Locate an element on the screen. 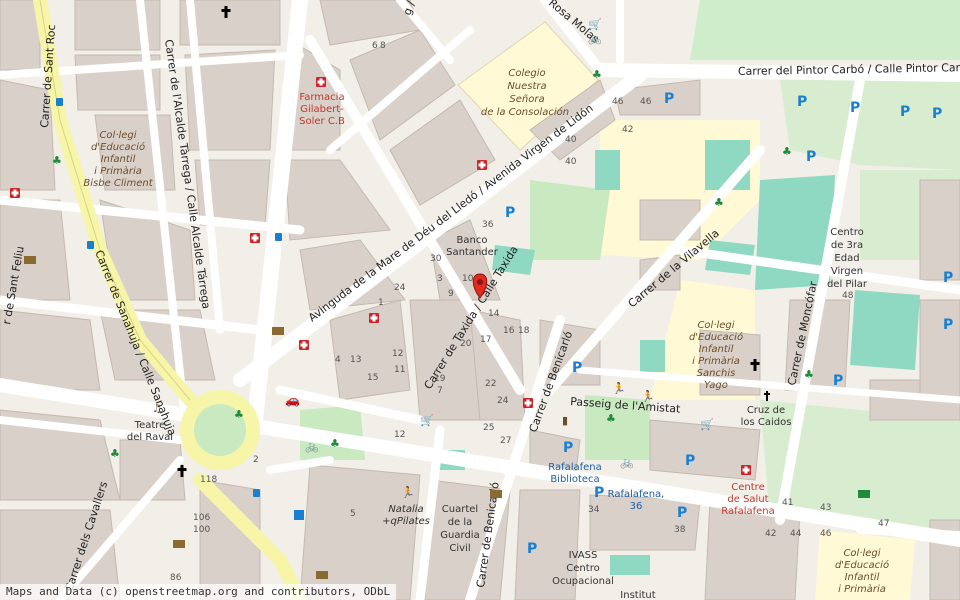 Image resolution: width=960 pixels, height=600 pixels. svg-text: Yago is located at coordinates (716, 385).